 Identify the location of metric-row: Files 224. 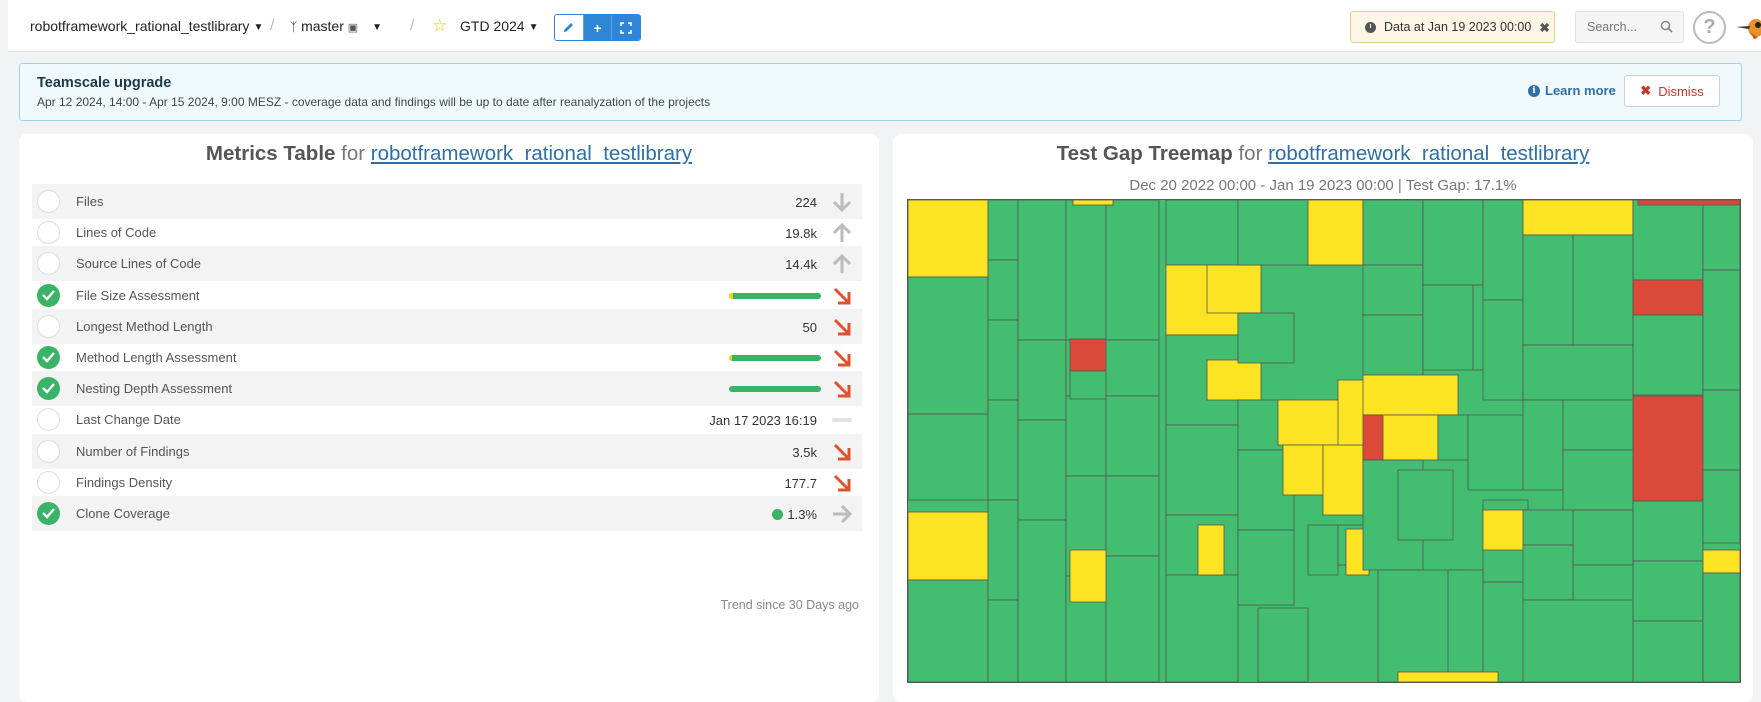
(447, 201).